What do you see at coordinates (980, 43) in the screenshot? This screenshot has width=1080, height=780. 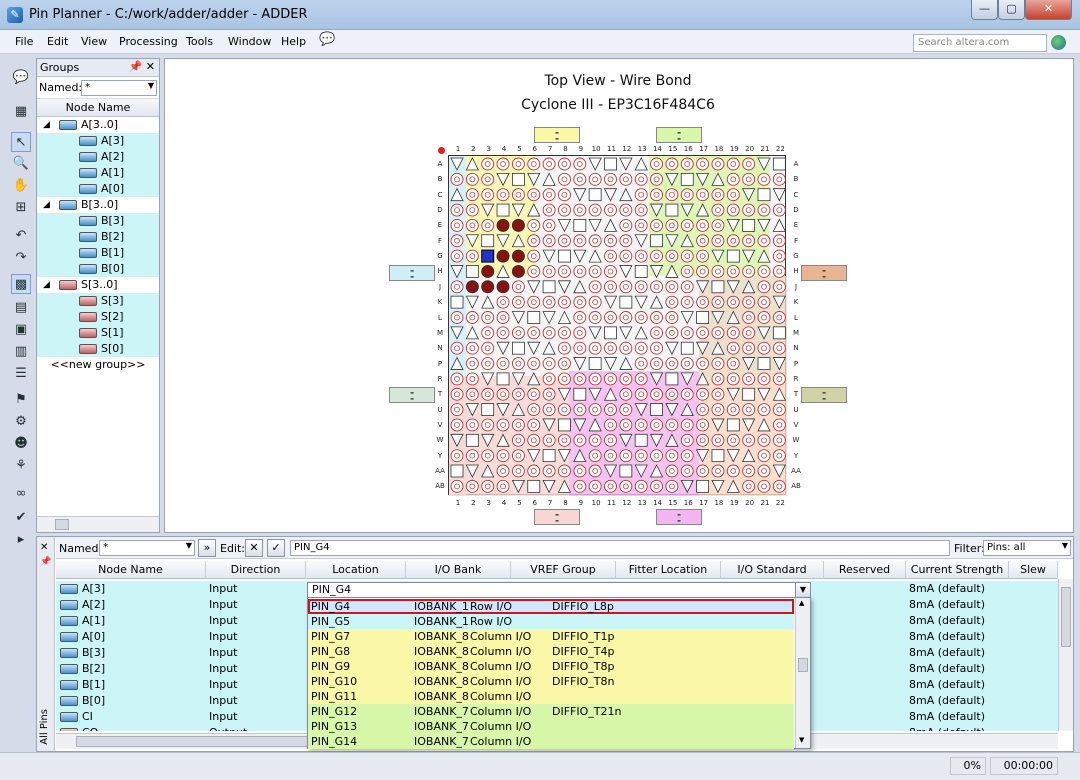 I see `search-input: Search altera.com` at bounding box center [980, 43].